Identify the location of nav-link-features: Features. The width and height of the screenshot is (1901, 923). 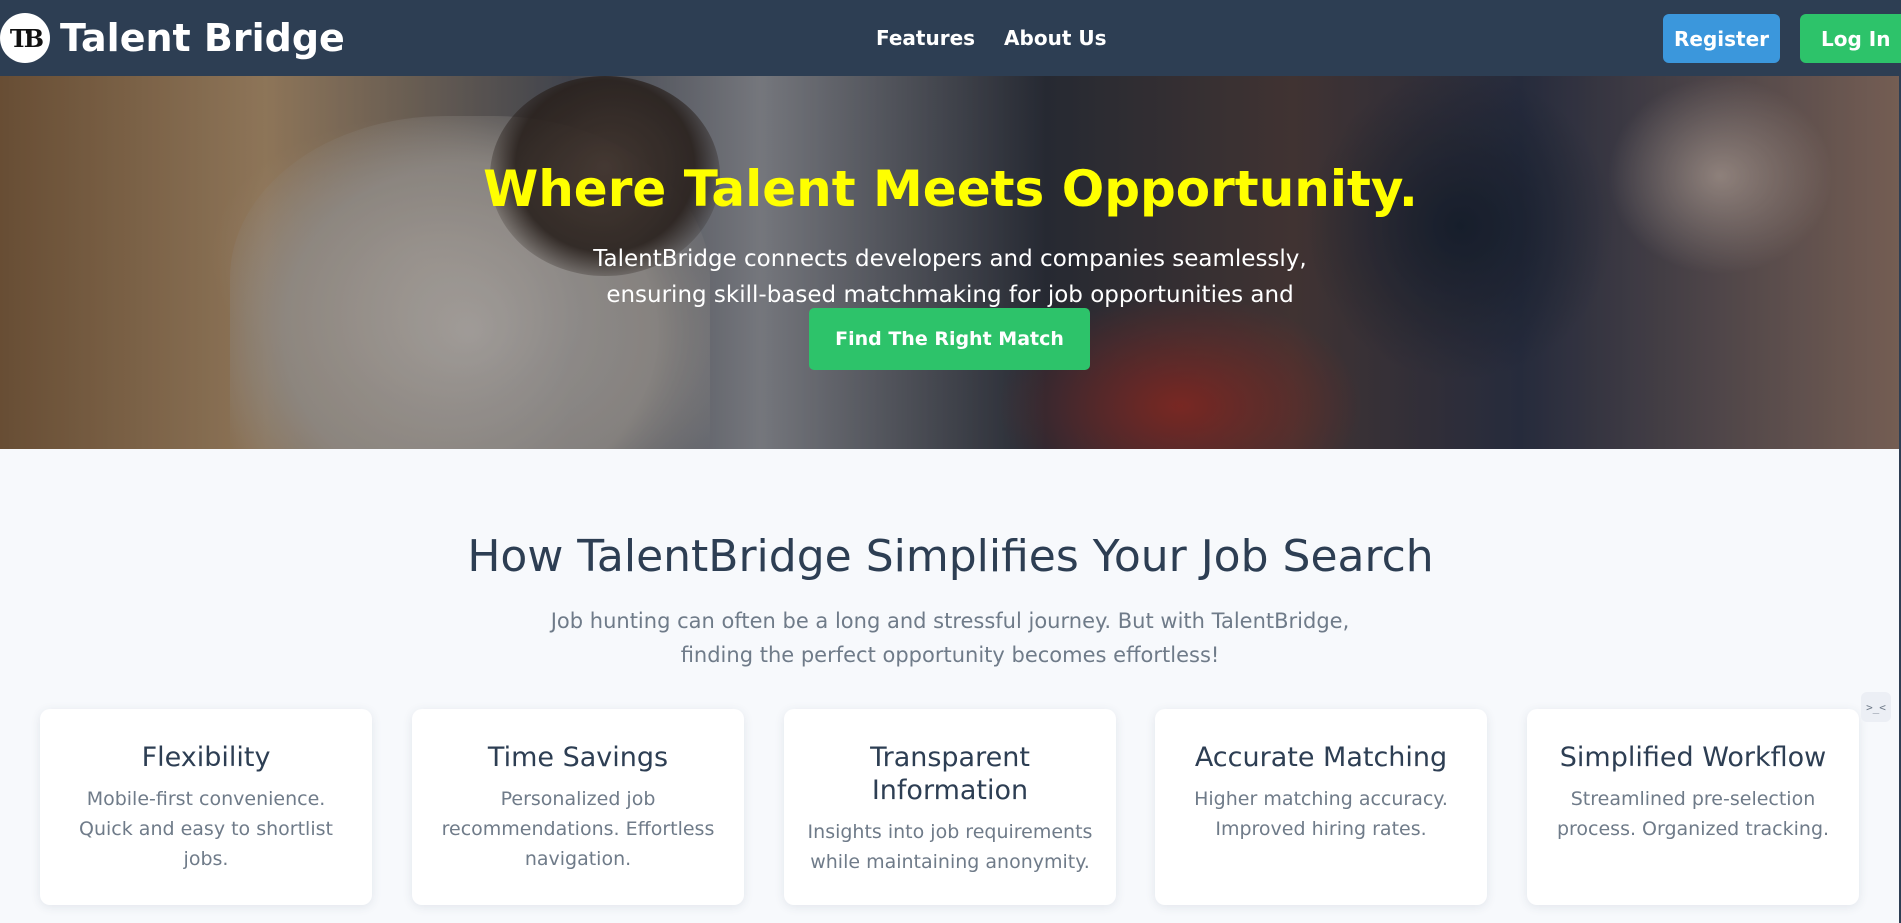
(925, 38).